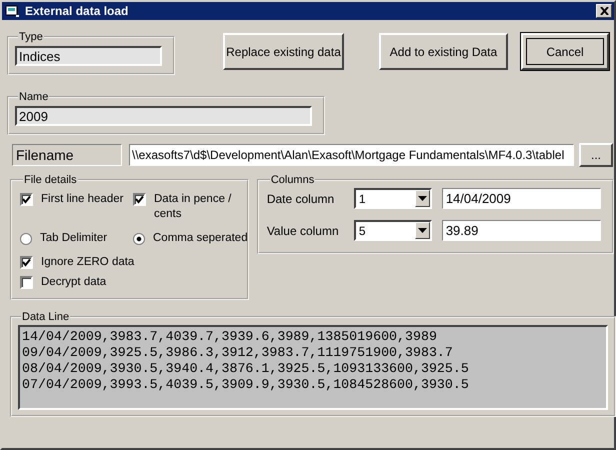 The height and width of the screenshot is (450, 616). I want to click on group-label: Columns, so click(293, 180).